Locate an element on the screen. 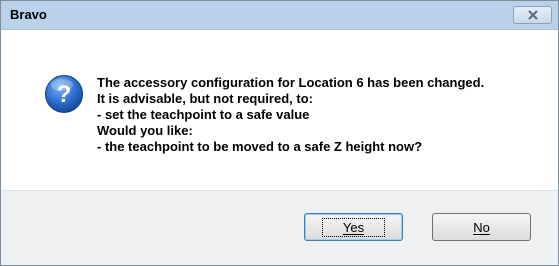 The image size is (559, 266). no-button-label: No is located at coordinates (481, 227).